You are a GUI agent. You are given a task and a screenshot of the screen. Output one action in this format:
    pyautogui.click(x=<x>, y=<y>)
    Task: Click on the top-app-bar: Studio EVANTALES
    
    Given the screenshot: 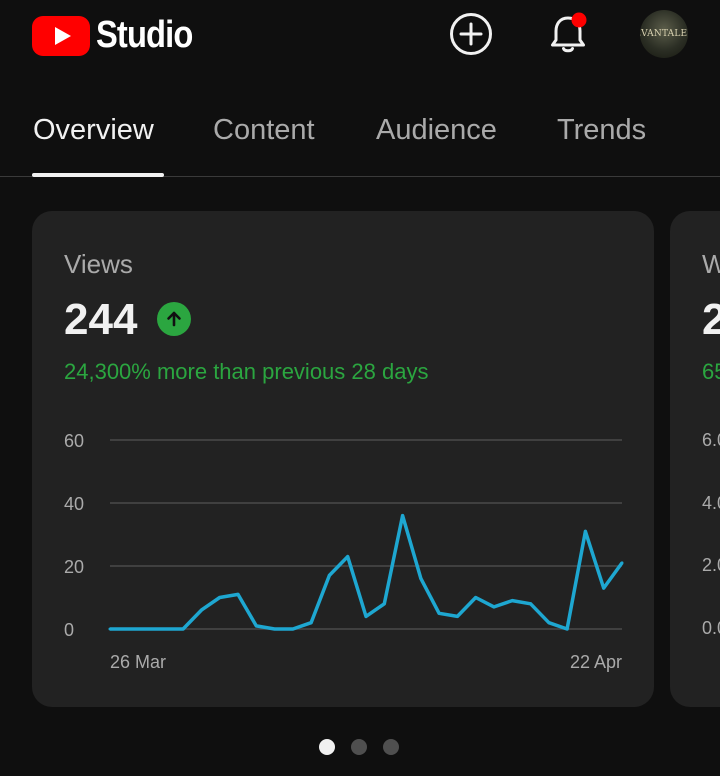 What is the action you would take?
    pyautogui.click(x=360, y=38)
    